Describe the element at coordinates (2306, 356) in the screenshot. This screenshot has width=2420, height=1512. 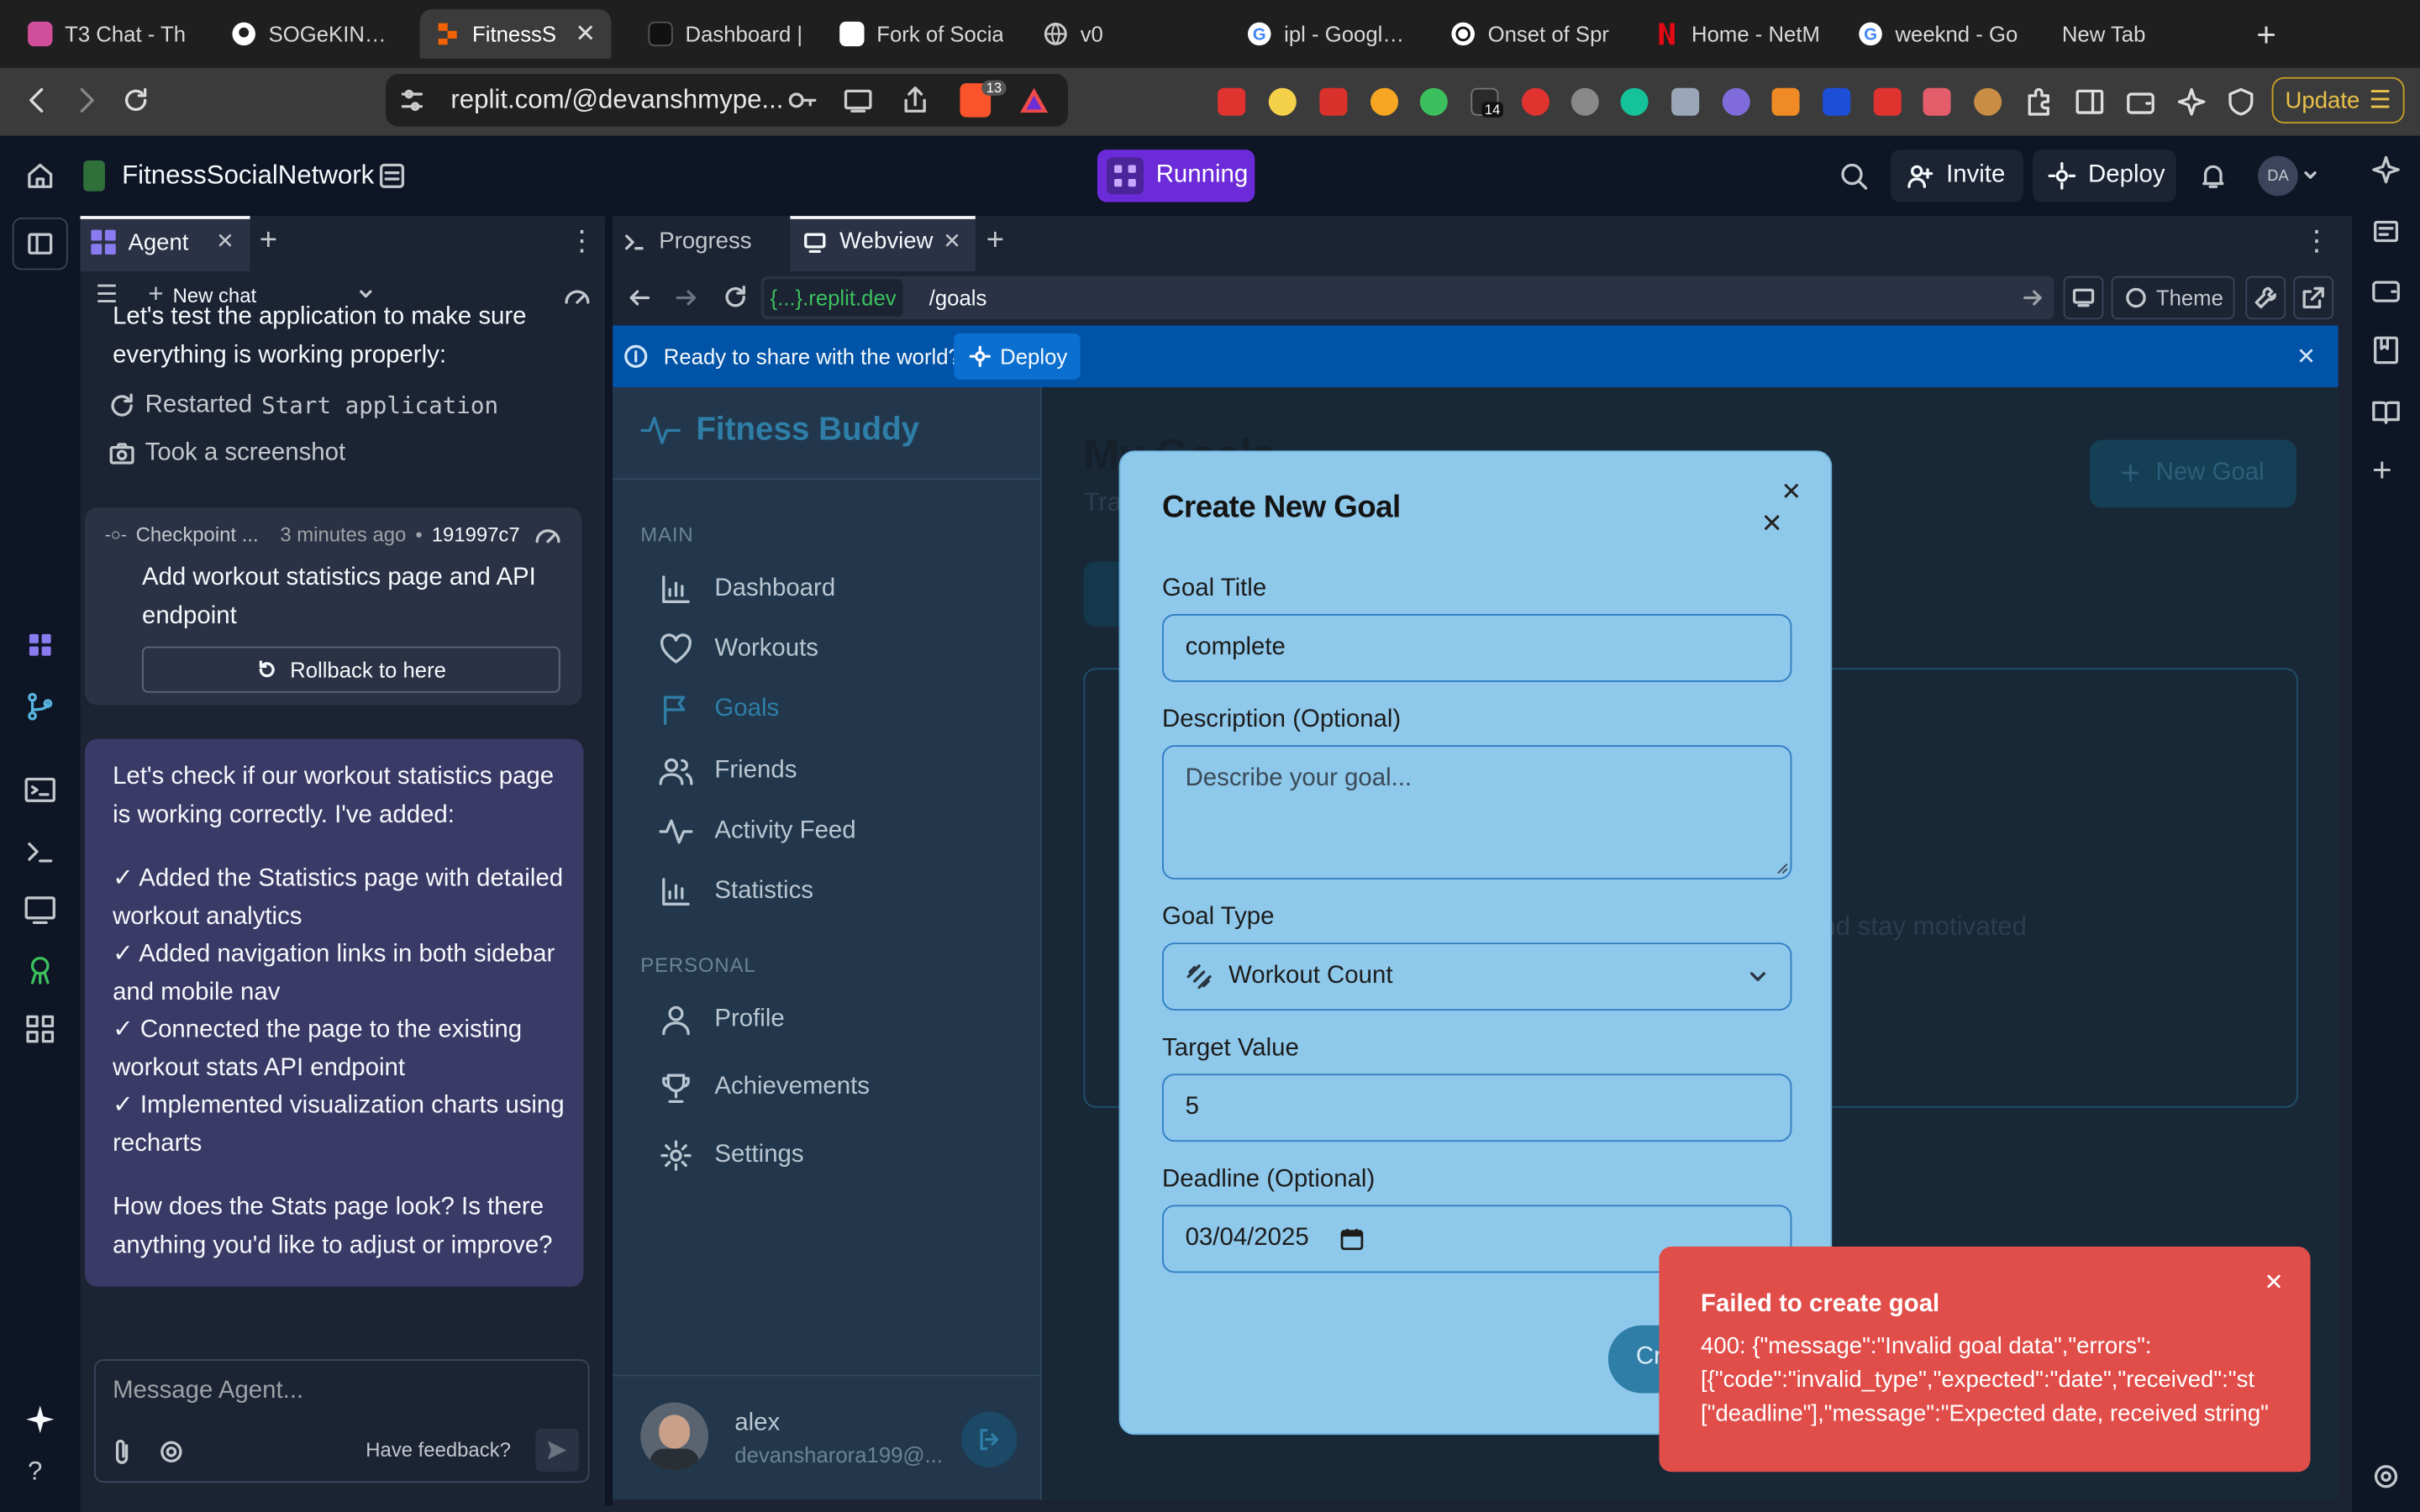
I see `close-banner-icon: ✕` at that location.